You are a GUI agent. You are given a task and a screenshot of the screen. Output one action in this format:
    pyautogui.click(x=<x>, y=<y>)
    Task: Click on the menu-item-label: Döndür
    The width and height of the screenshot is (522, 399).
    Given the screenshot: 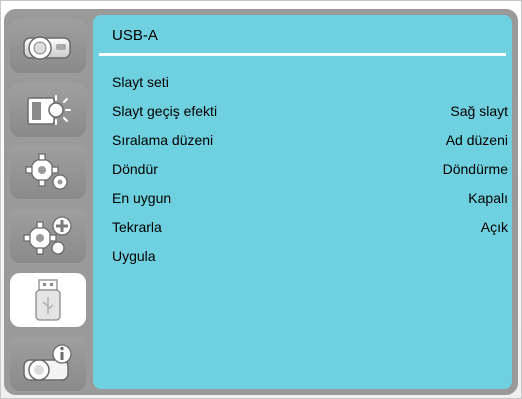 What is the action you would take?
    pyautogui.click(x=135, y=169)
    